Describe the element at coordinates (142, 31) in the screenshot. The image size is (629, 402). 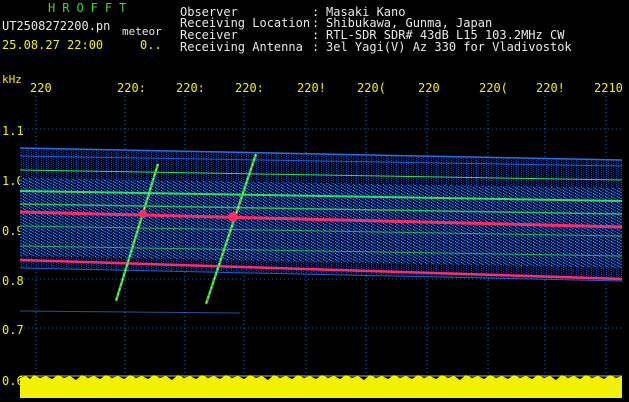
I see `meteor-tag: meteor` at that location.